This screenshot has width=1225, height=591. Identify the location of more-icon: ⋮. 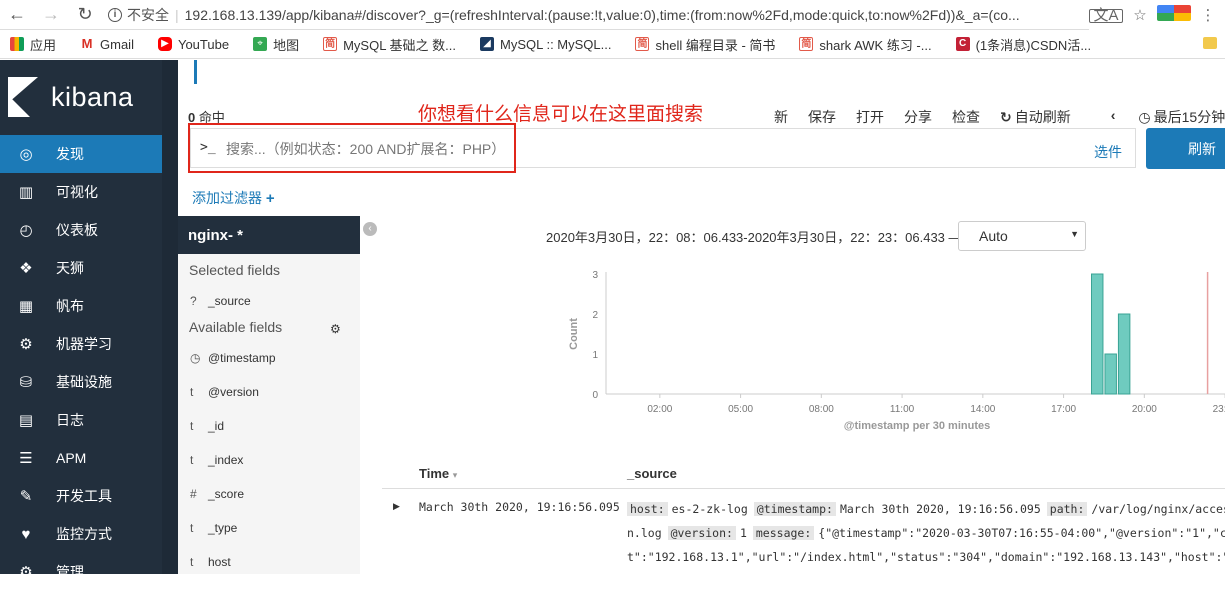
(1208, 15).